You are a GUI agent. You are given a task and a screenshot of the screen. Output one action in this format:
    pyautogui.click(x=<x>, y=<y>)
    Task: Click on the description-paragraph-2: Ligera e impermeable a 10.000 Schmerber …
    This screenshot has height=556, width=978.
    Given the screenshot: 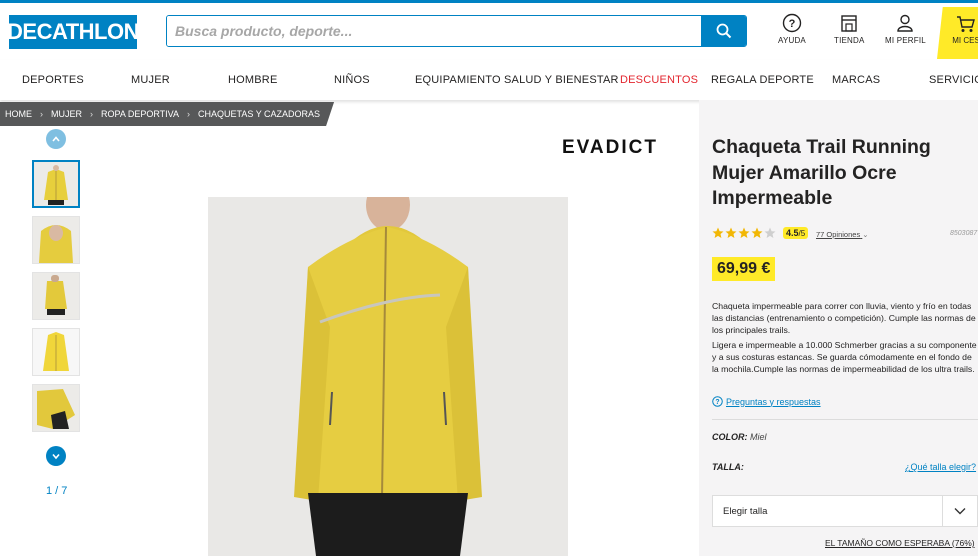 What is the action you would take?
    pyautogui.click(x=844, y=357)
    